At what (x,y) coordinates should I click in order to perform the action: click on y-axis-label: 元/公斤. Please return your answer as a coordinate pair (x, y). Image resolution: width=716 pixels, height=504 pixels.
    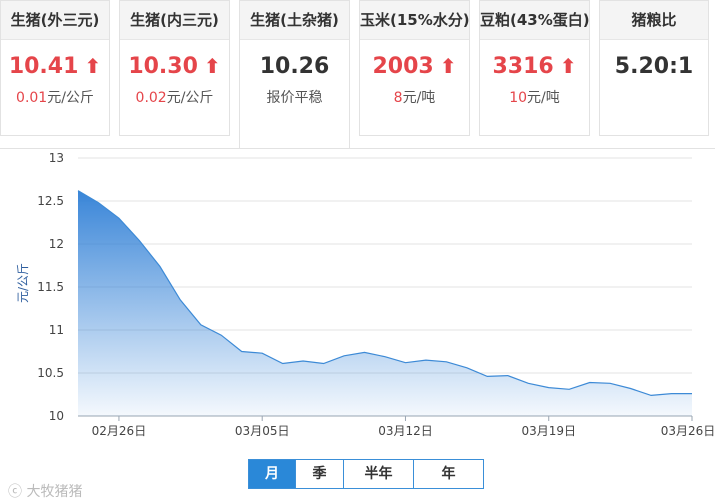
    Looking at the image, I should click on (23, 283).